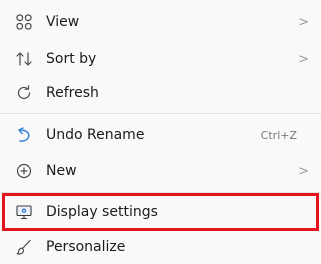 This screenshot has height=264, width=321. What do you see at coordinates (160, 212) in the screenshot?
I see `menu-item-display-settings: Display settings` at bounding box center [160, 212].